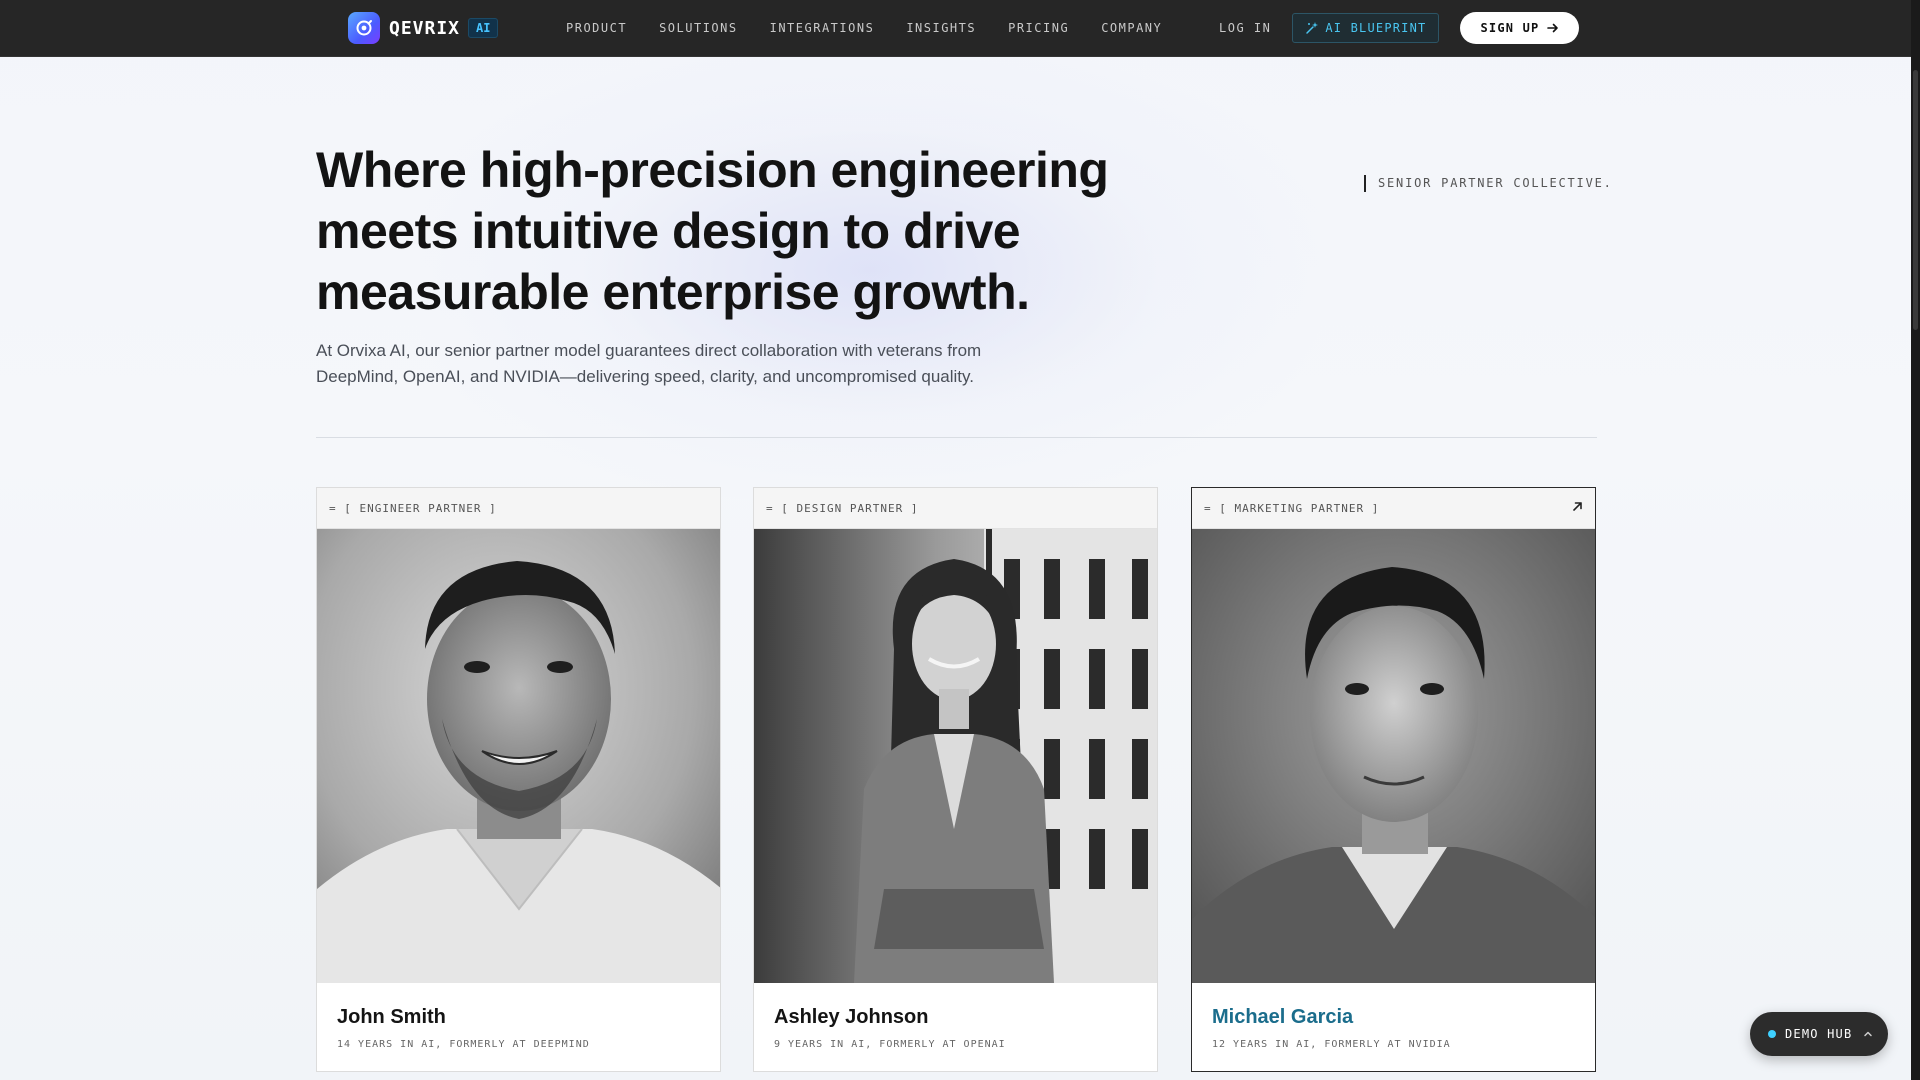 Image resolution: width=1920 pixels, height=1080 pixels. Describe the element at coordinates (1772, 1034) in the screenshot. I see `status-dot-icon` at that location.